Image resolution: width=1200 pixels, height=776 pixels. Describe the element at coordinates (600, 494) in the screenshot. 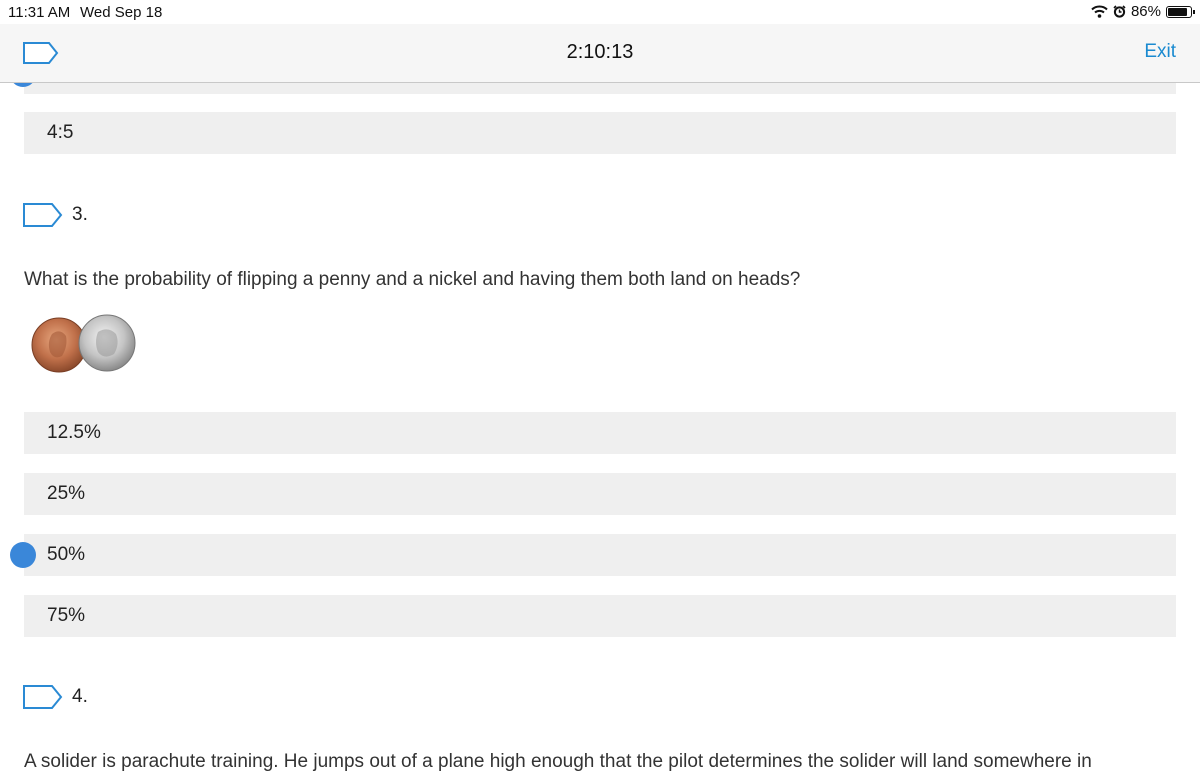

I see `answer-option: 25%` at that location.